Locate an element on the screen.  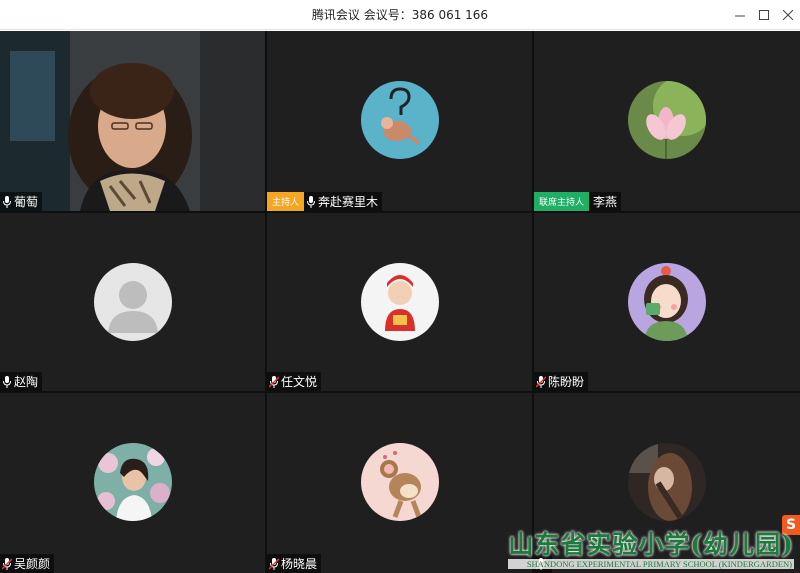
participant-video is located at coordinates (132, 121).